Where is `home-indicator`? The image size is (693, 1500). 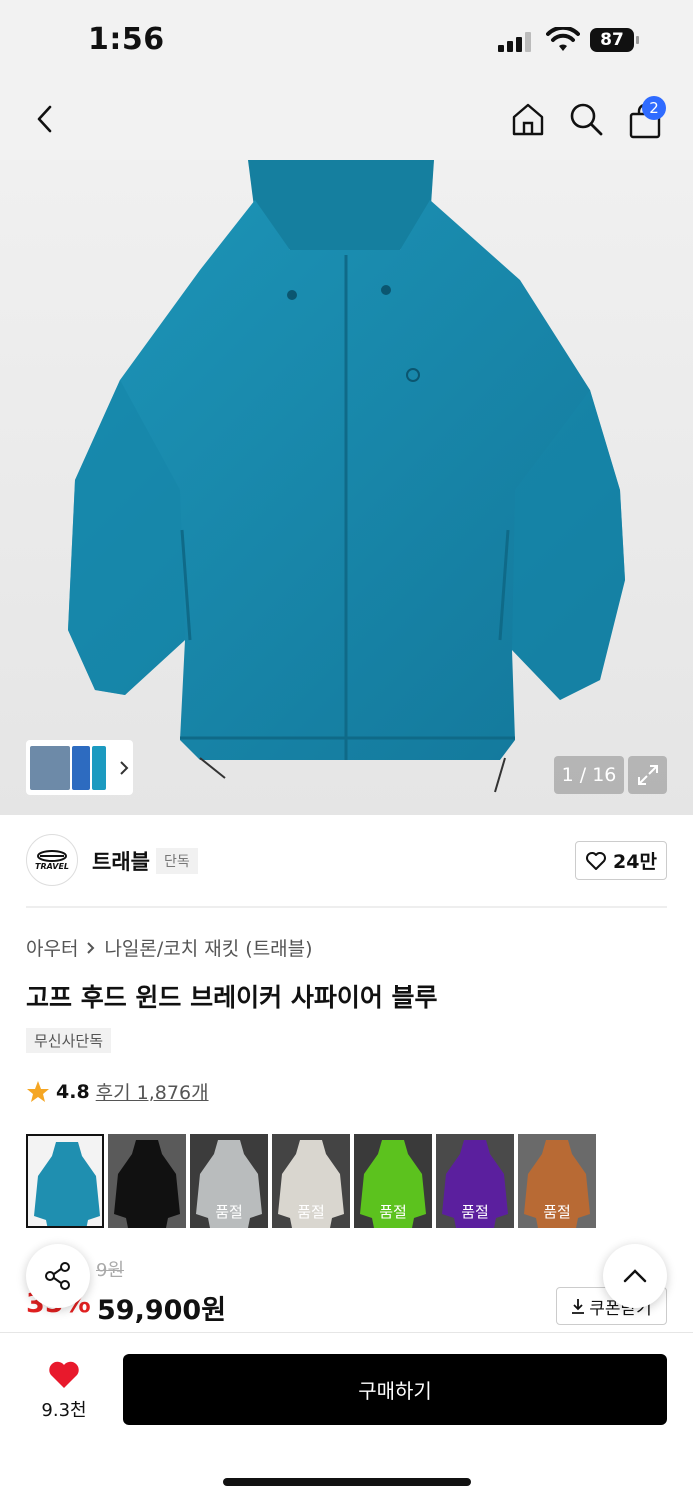
home-indicator is located at coordinates (347, 1482).